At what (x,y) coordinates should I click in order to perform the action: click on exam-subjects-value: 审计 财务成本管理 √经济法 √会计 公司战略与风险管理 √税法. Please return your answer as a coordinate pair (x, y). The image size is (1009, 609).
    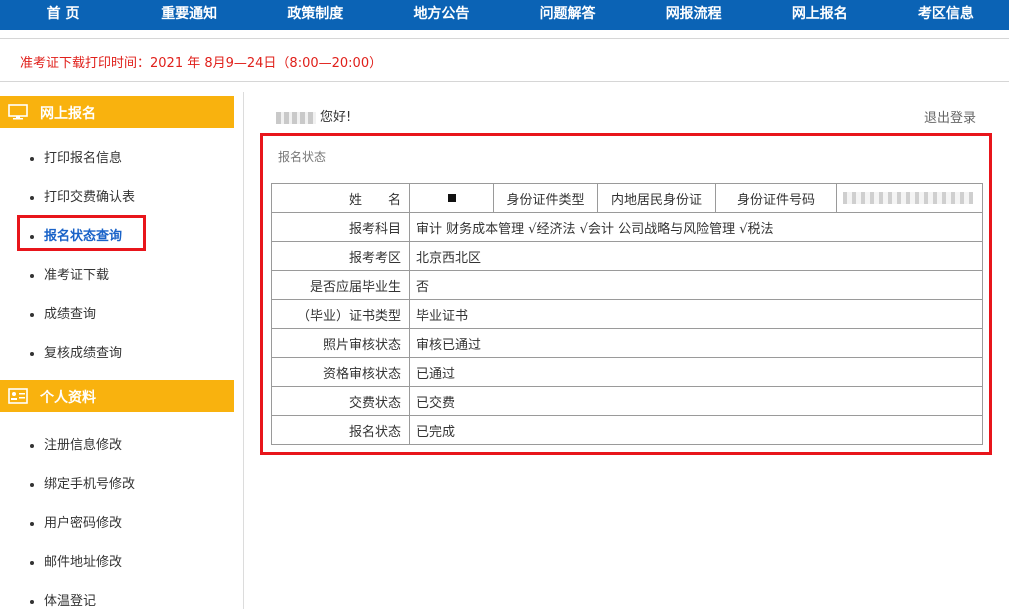
    Looking at the image, I should click on (696, 227).